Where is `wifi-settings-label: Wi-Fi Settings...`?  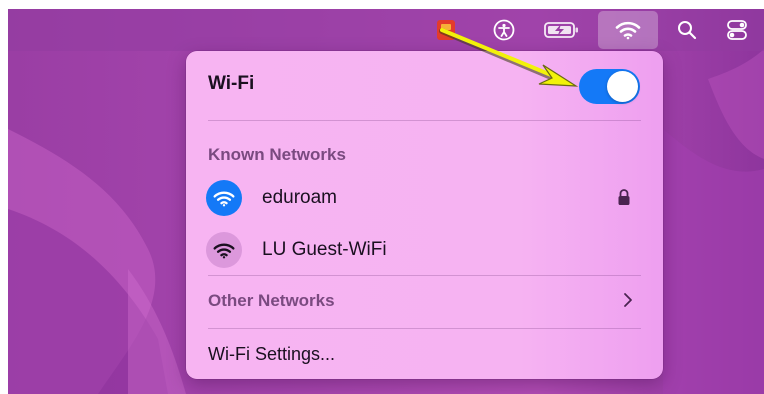 wifi-settings-label: Wi-Fi Settings... is located at coordinates (272, 354).